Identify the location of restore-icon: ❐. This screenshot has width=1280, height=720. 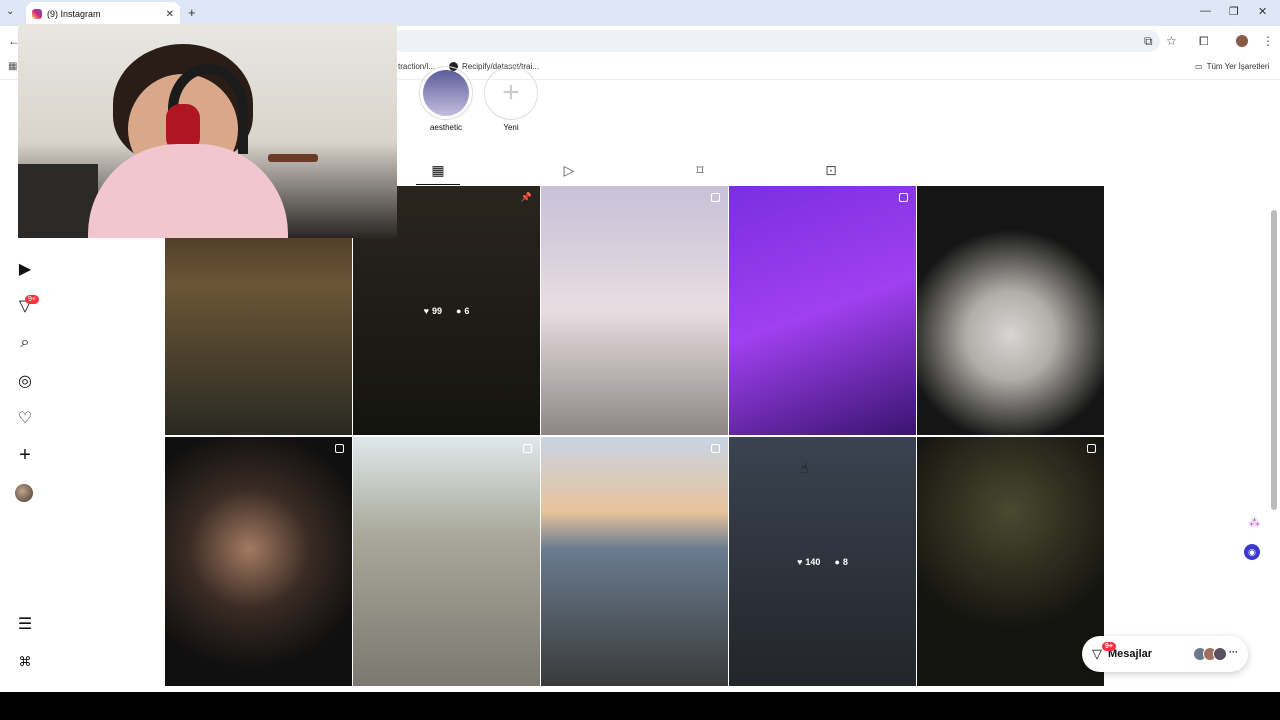
(1234, 11).